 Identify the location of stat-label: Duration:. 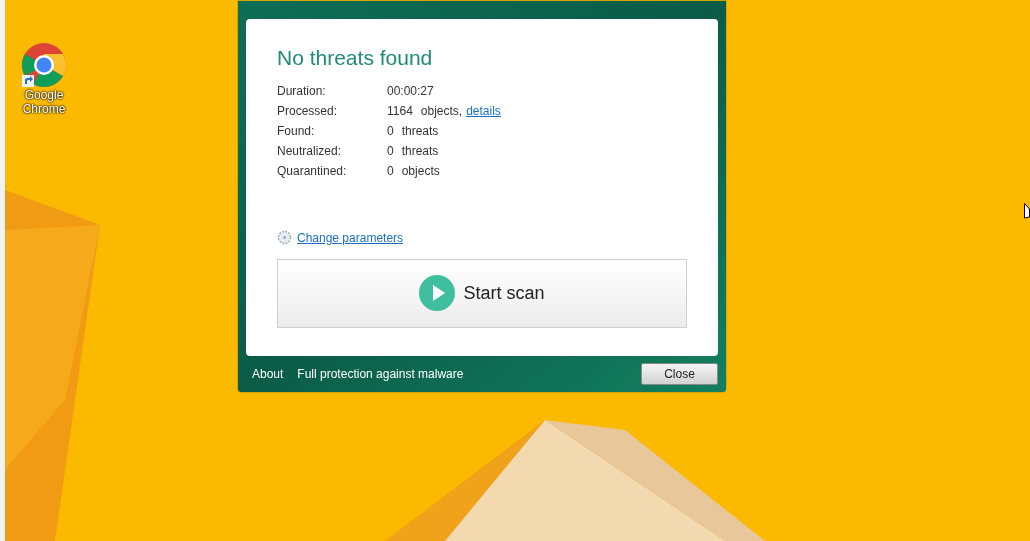
(302, 91).